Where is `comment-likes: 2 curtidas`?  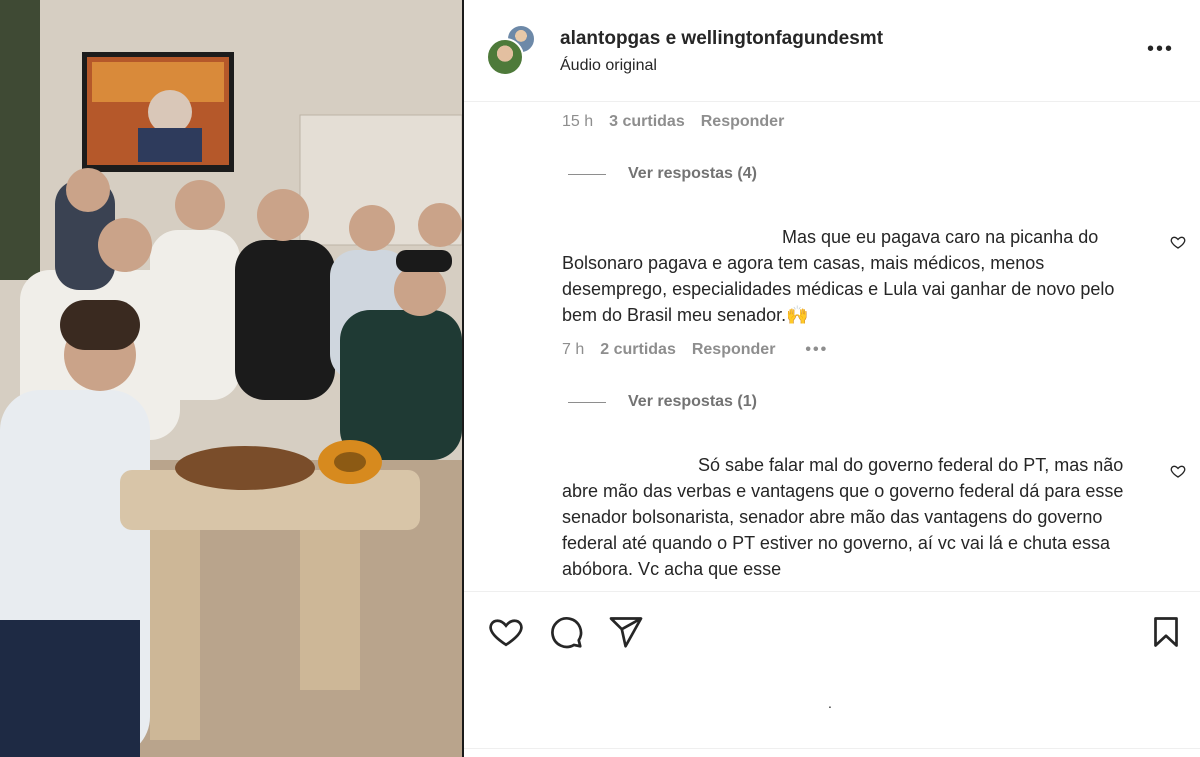
comment-likes: 2 curtidas is located at coordinates (638, 350).